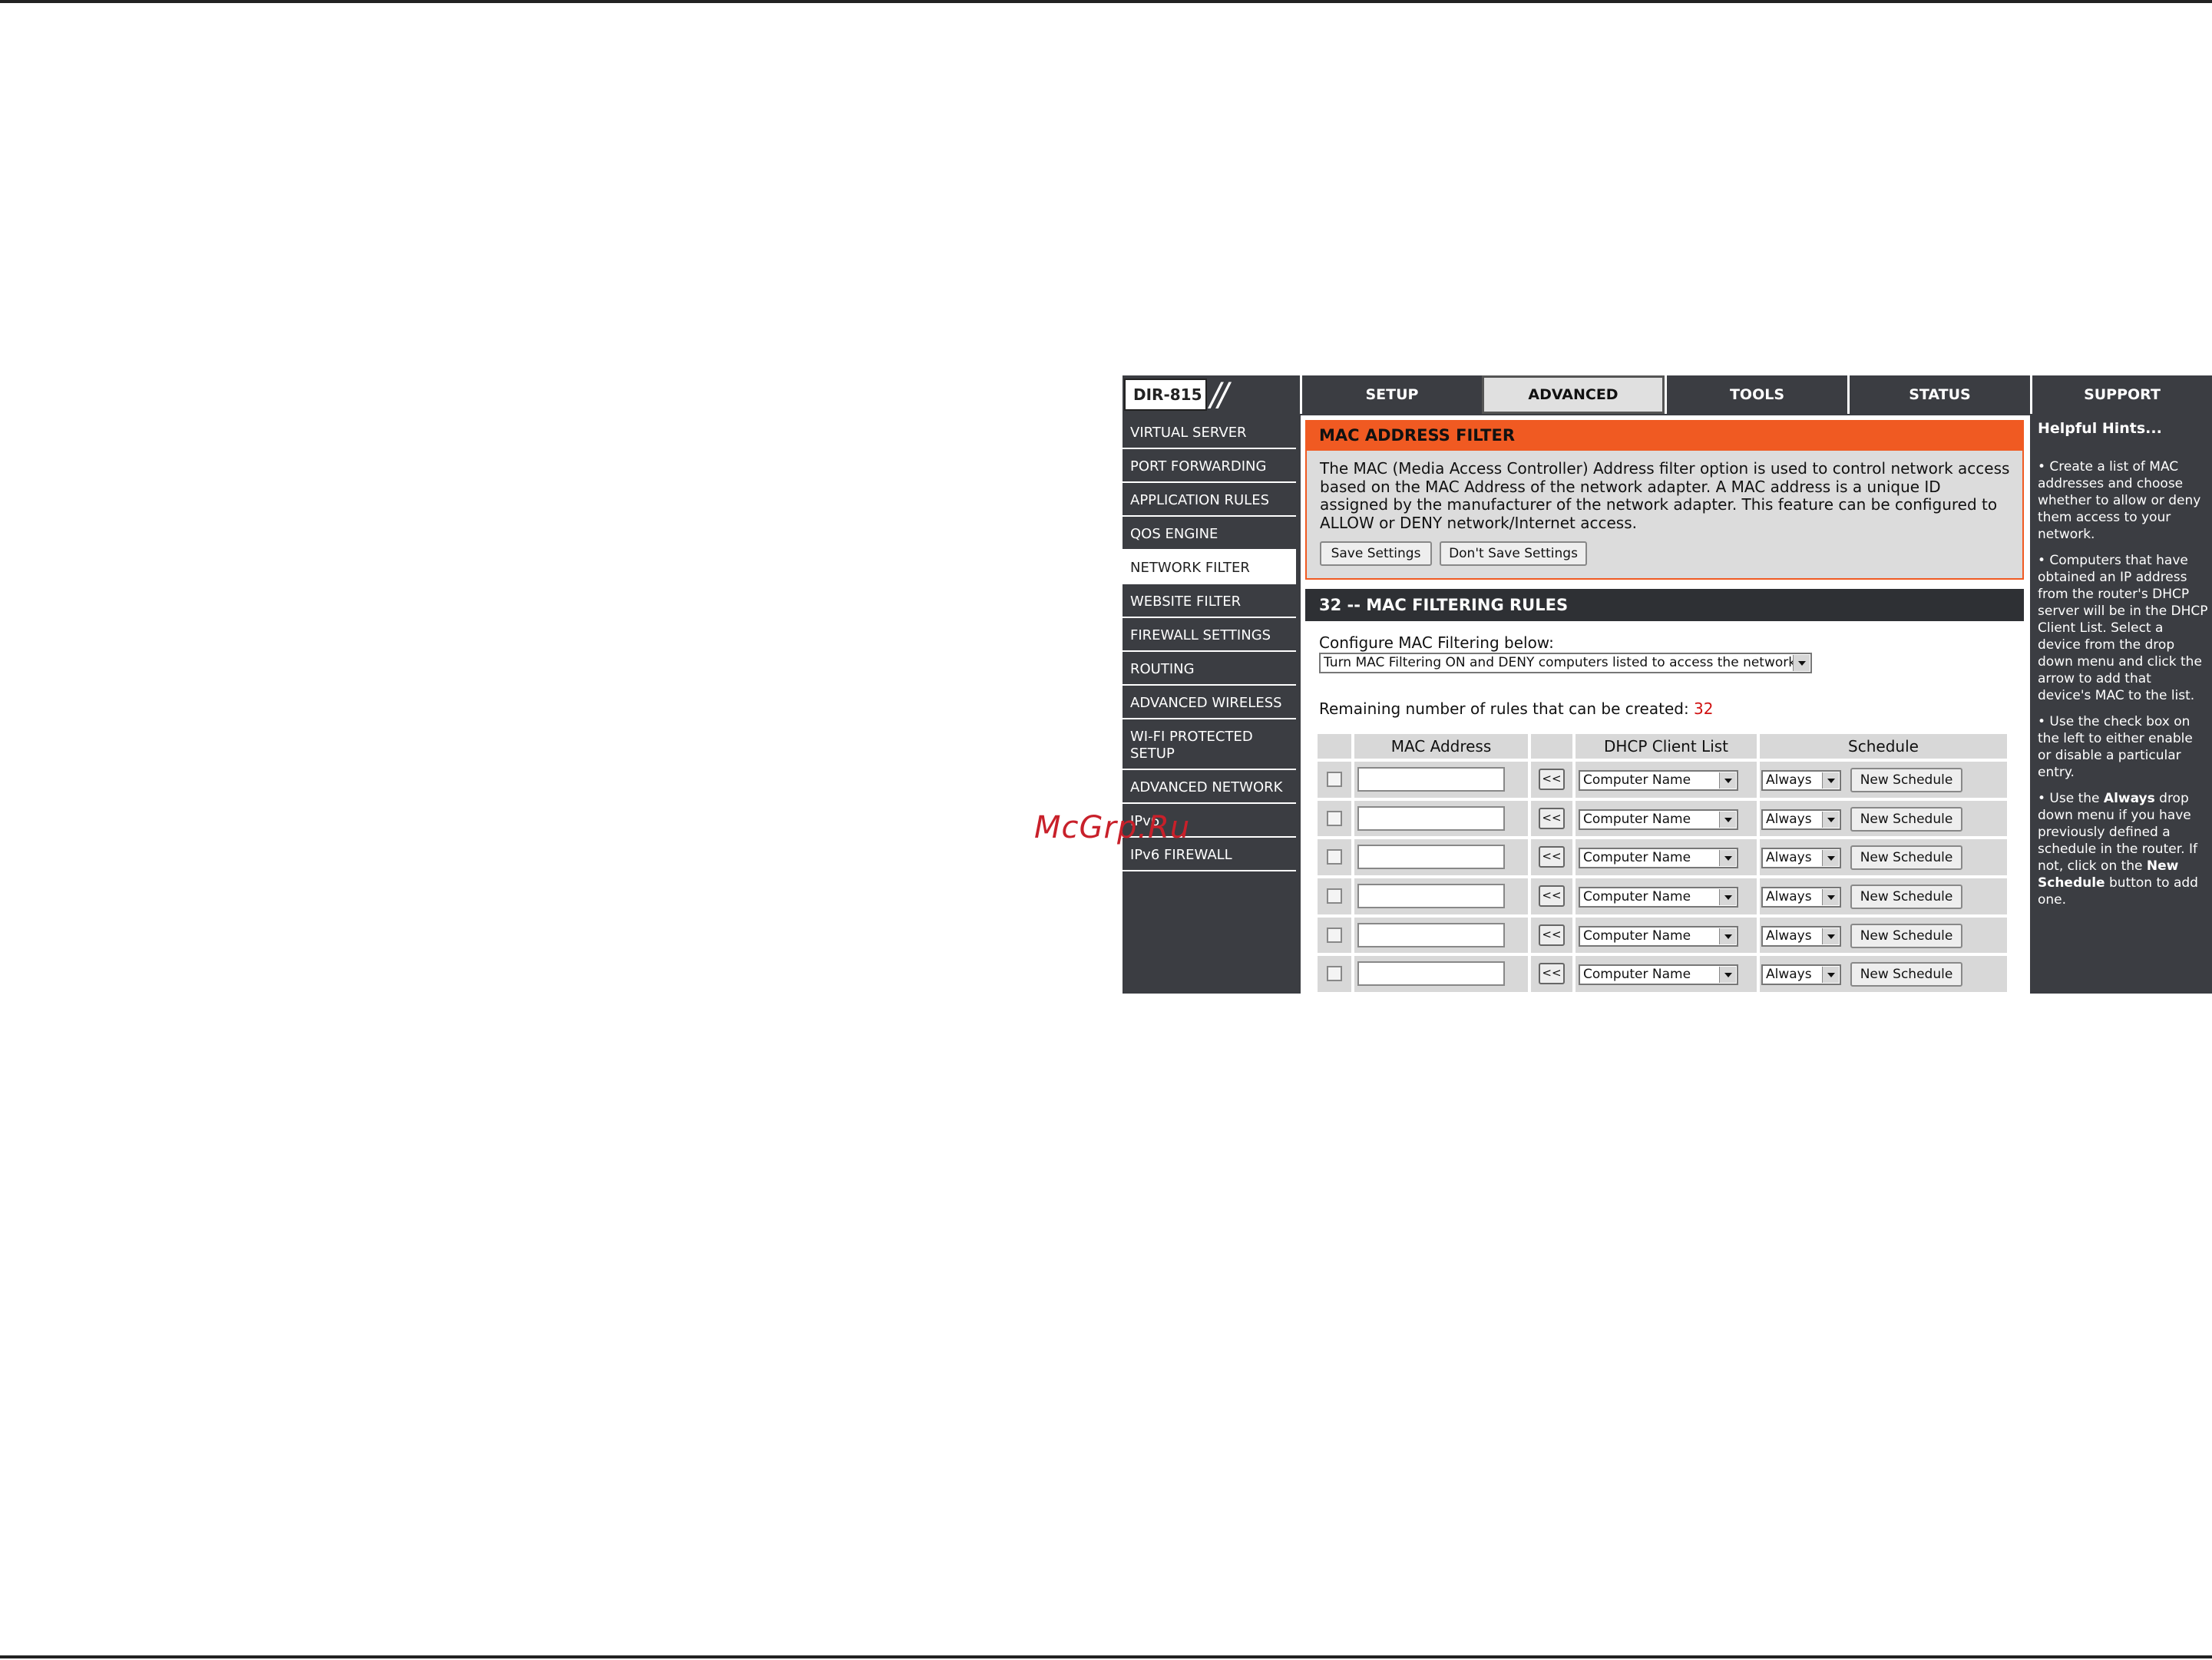 The width and height of the screenshot is (2212, 1660). Describe the element at coordinates (1211, 395) in the screenshot. I see `model-logo: DIR-815 //` at that location.